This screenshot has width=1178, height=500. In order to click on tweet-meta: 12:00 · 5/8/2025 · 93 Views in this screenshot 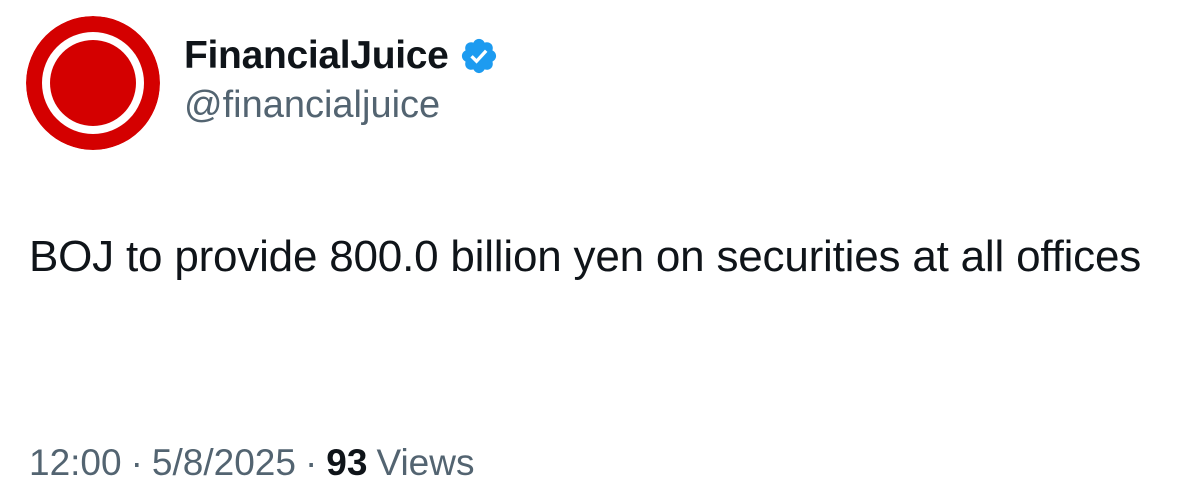, I will do `click(251, 463)`.